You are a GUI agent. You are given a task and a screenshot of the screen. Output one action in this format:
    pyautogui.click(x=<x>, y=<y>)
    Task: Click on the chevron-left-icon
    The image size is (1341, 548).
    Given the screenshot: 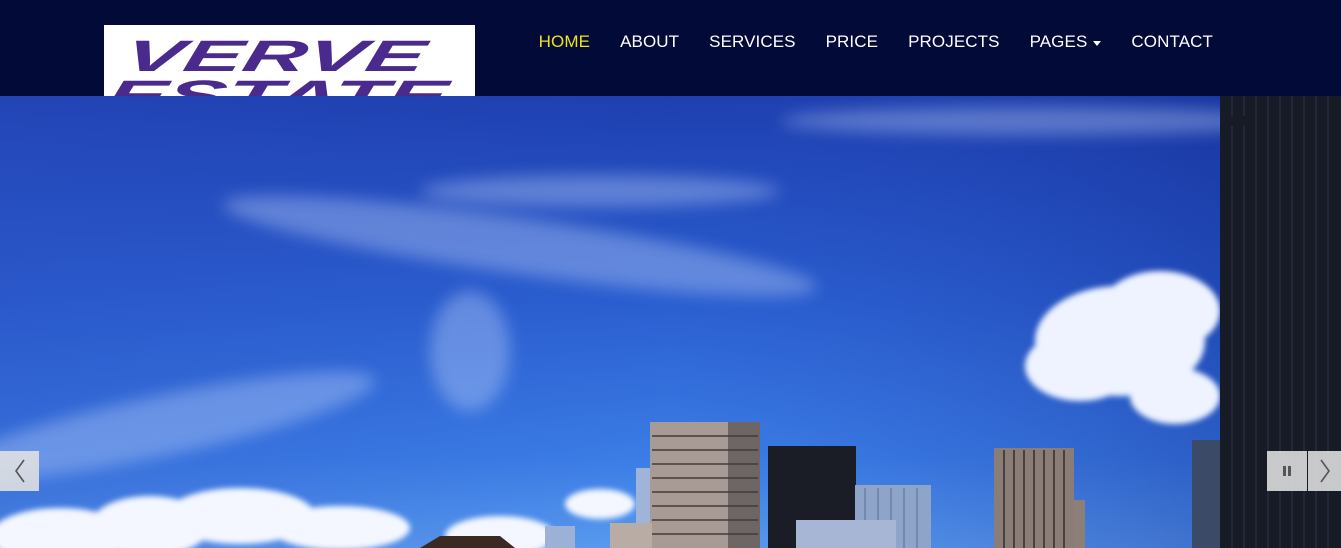 What is the action you would take?
    pyautogui.click(x=19, y=471)
    